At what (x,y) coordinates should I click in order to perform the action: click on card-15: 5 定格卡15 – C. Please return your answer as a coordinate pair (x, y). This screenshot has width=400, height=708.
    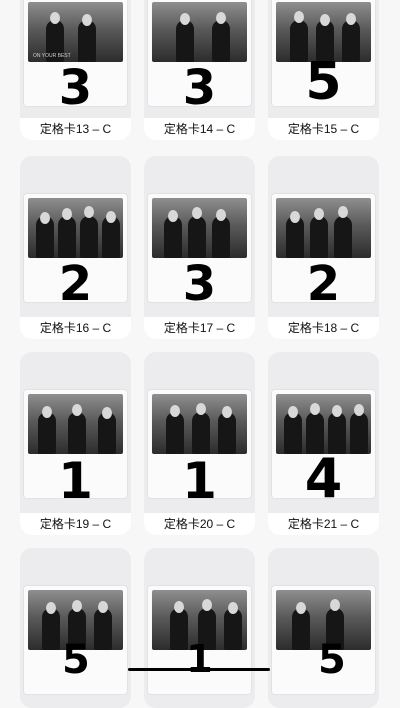
    Looking at the image, I should click on (323, 70).